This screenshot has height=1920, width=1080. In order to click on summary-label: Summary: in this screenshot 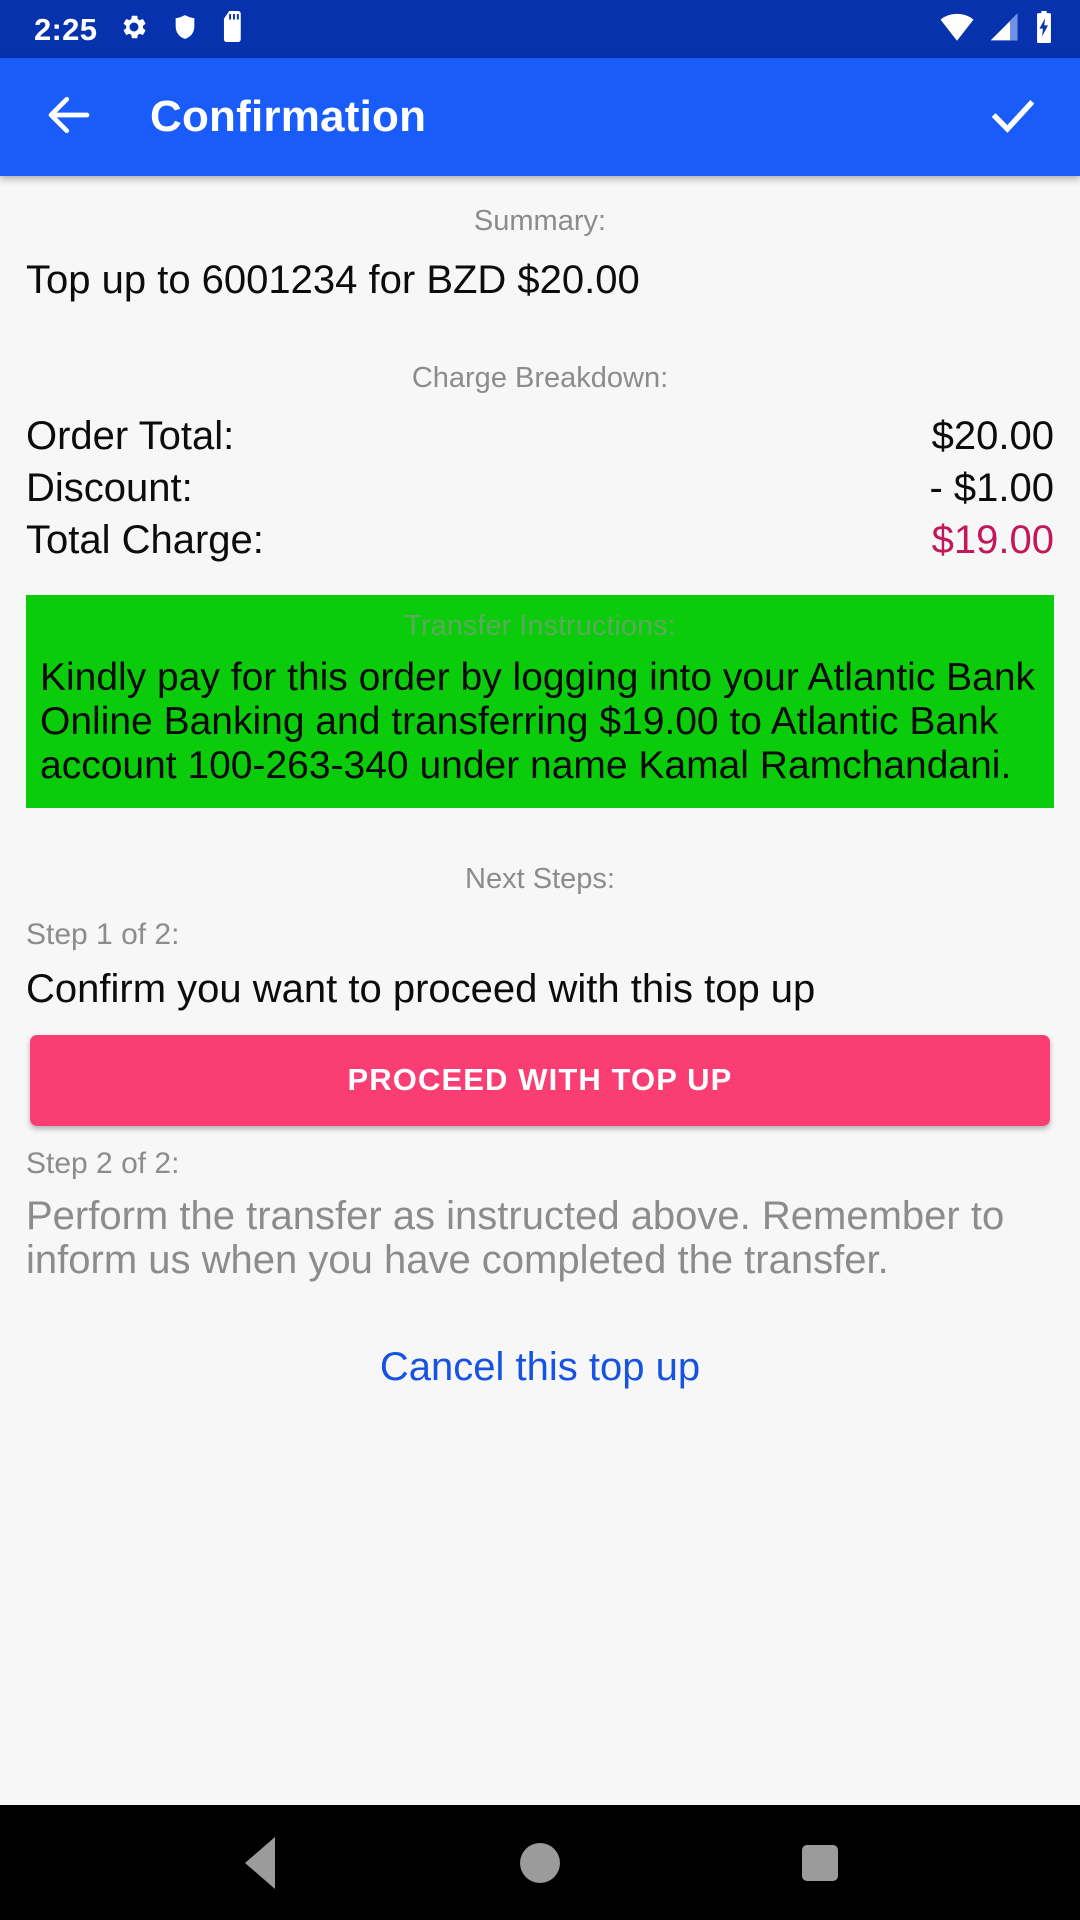, I will do `click(540, 221)`.